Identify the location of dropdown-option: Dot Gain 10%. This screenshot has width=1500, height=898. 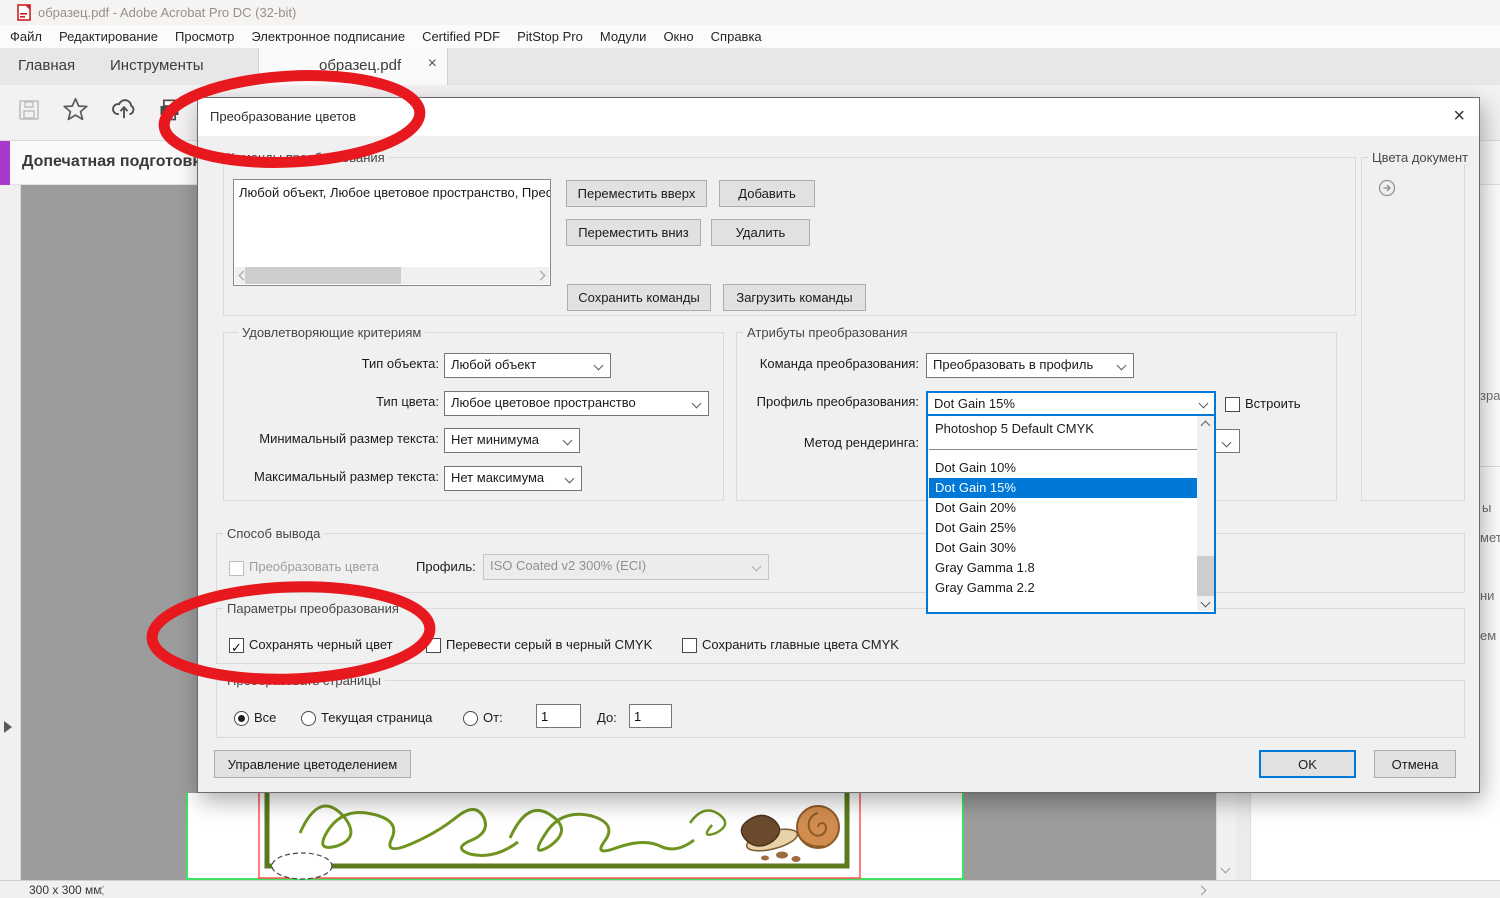
(1064, 468).